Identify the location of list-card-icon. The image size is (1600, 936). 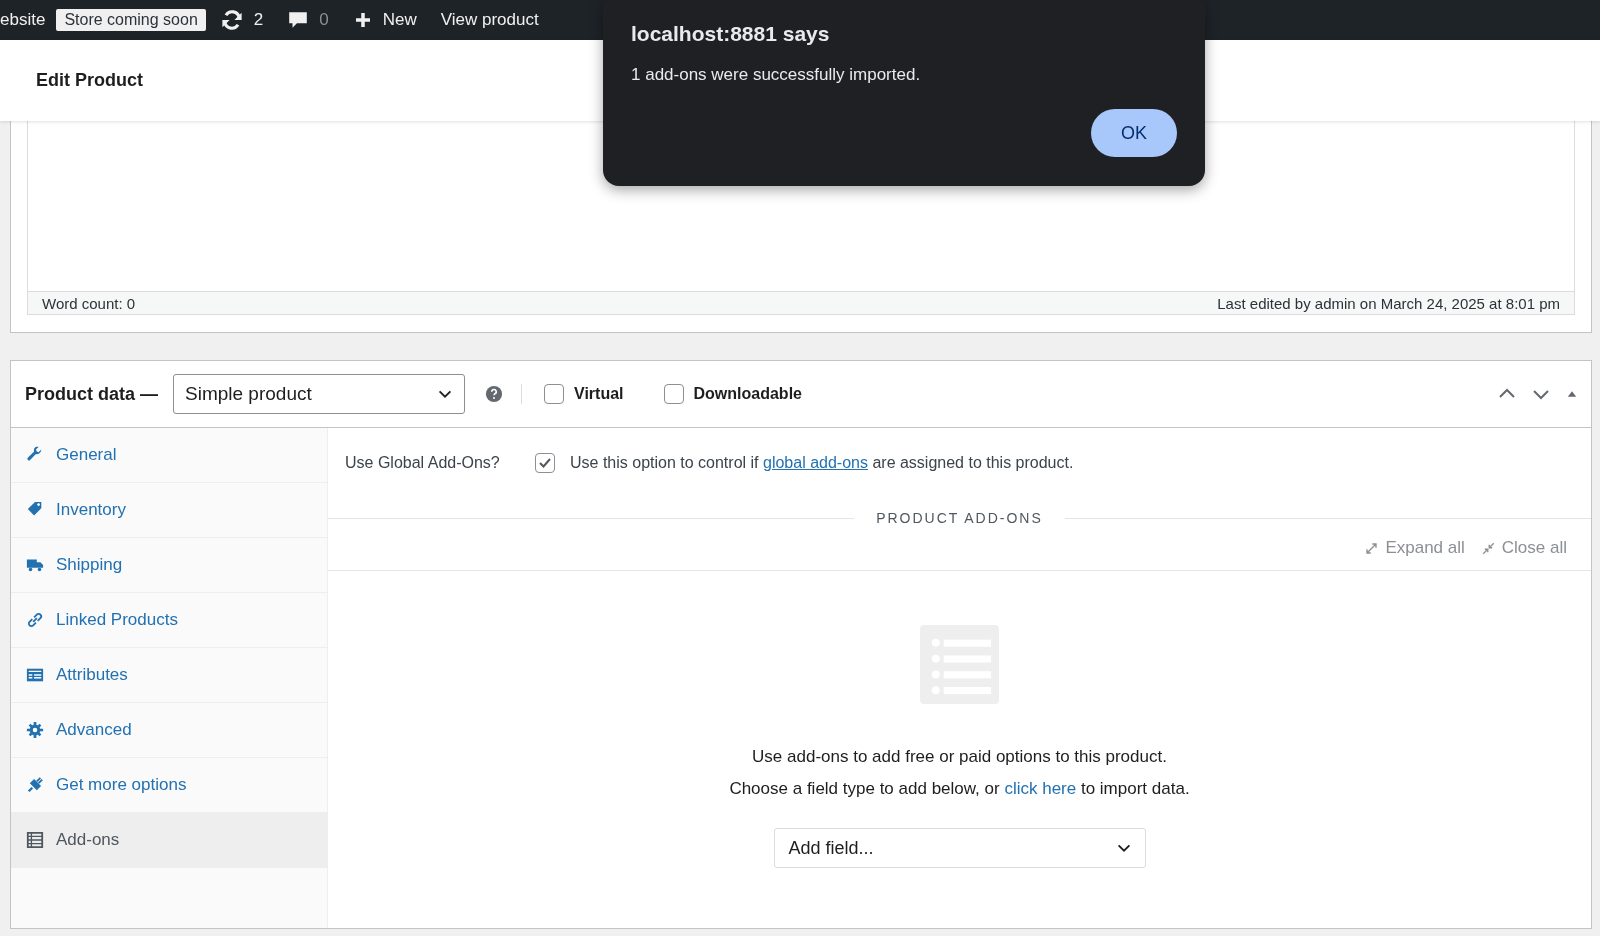
(35, 675).